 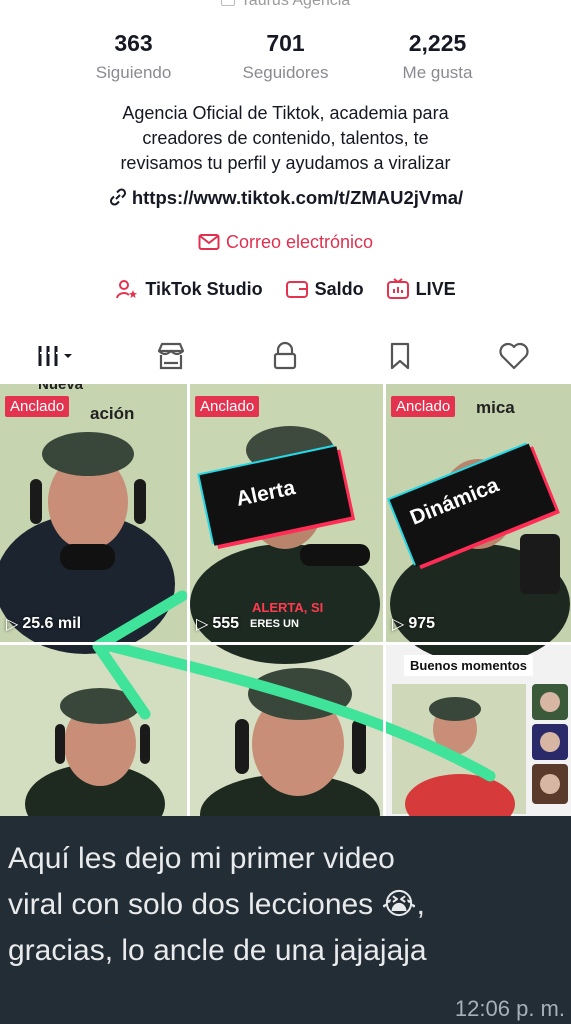 I want to click on live-tv-icon, so click(x=397, y=288).